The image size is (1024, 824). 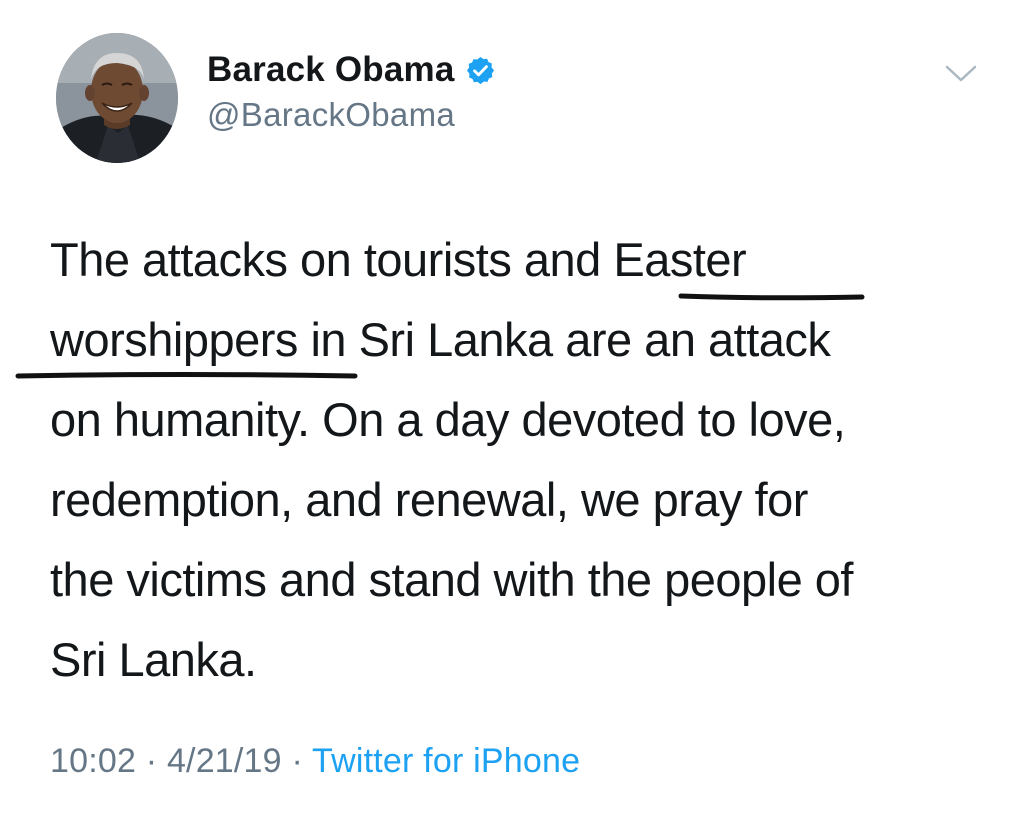 I want to click on author-display-name: Barack Obama, so click(x=331, y=70).